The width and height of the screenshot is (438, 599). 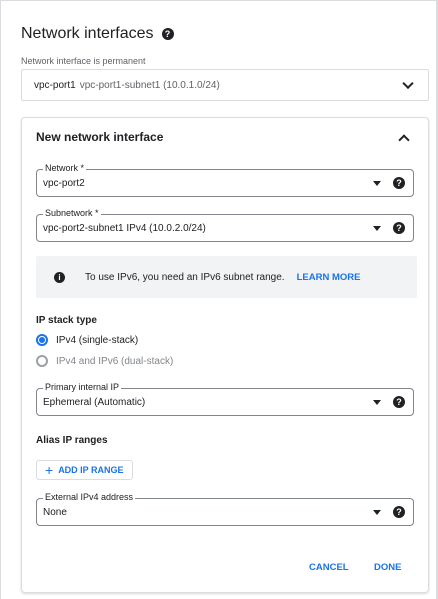 I want to click on permanent-interface-label: Network interface is permanent, so click(x=83, y=61).